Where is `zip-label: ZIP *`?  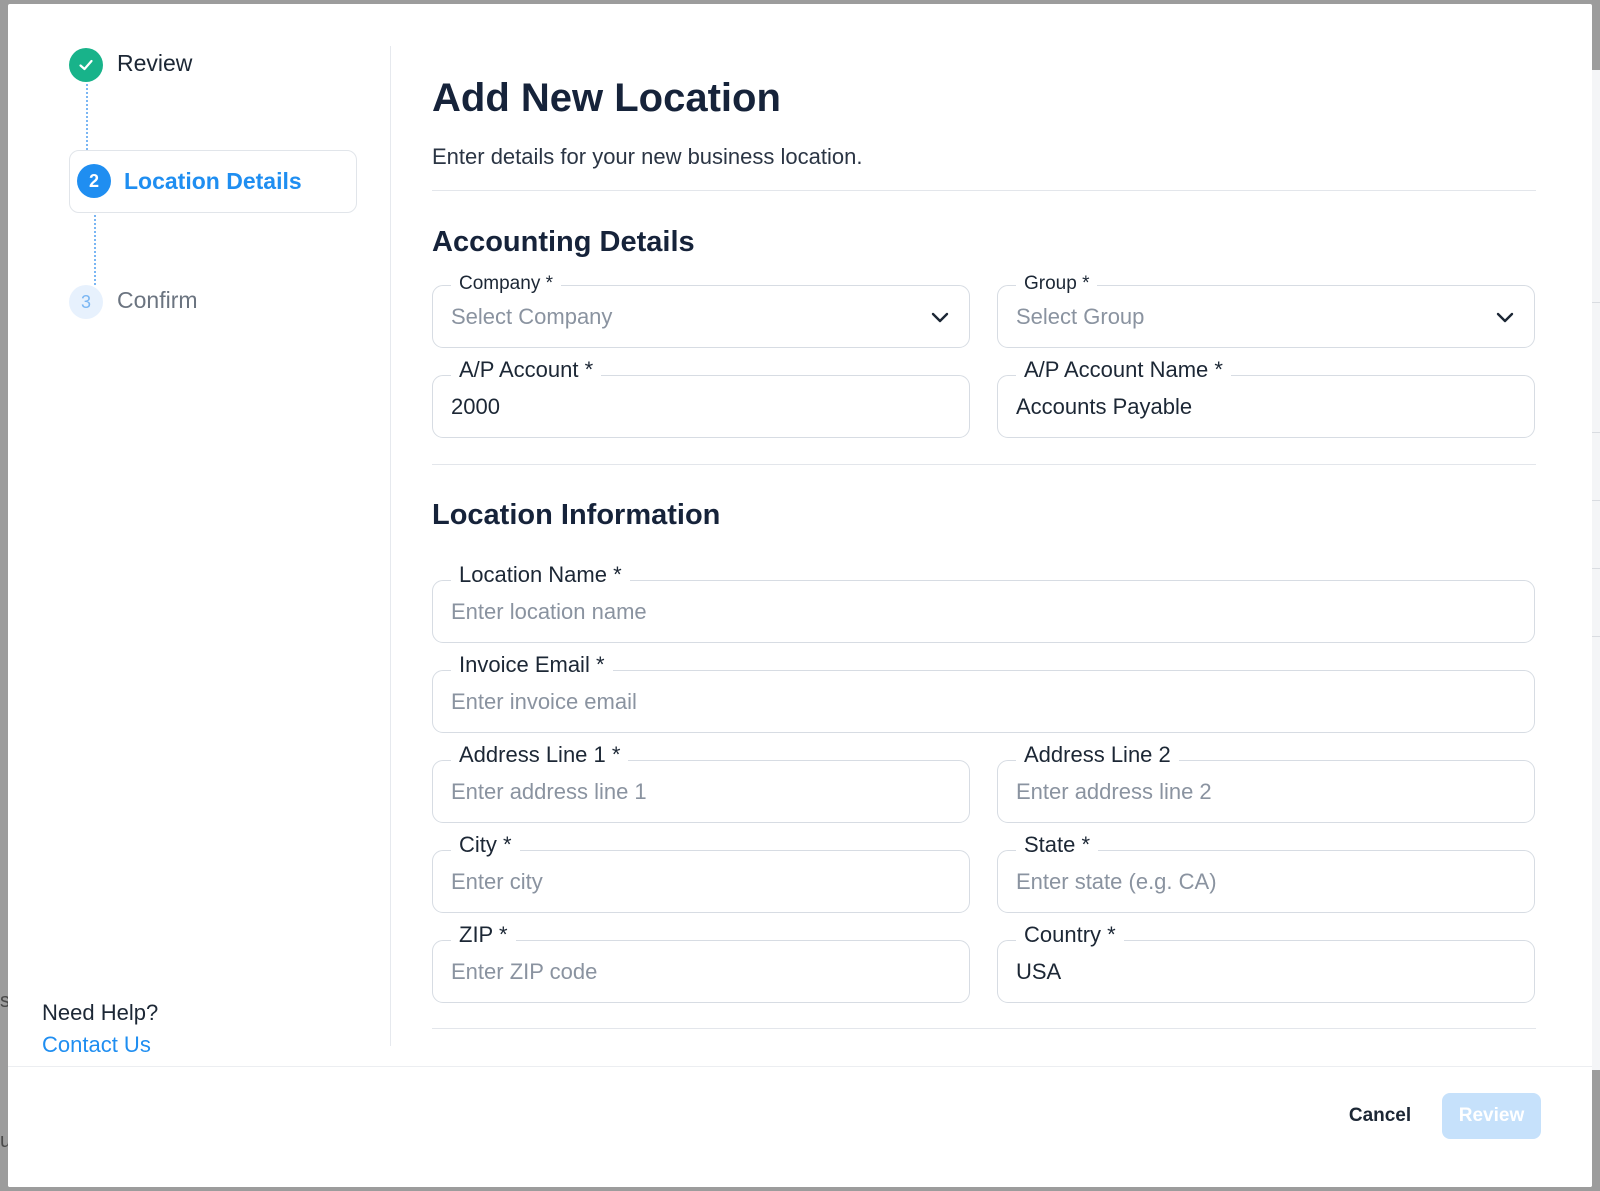 zip-label: ZIP * is located at coordinates (483, 935).